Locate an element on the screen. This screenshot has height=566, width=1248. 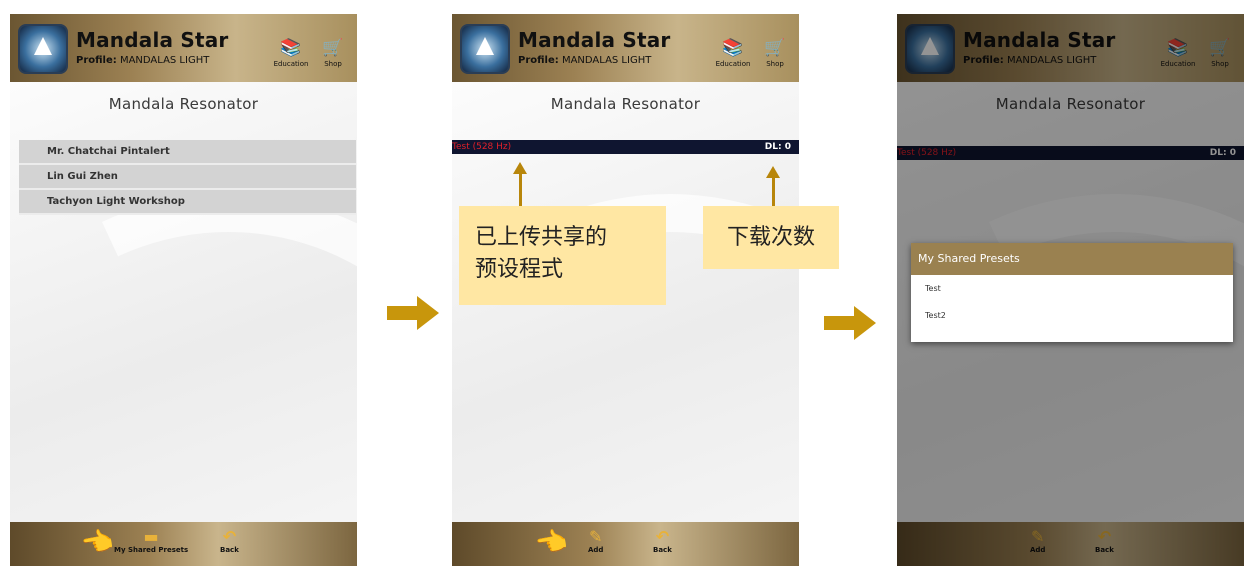
folder-icon: ▬ is located at coordinates (151, 536).